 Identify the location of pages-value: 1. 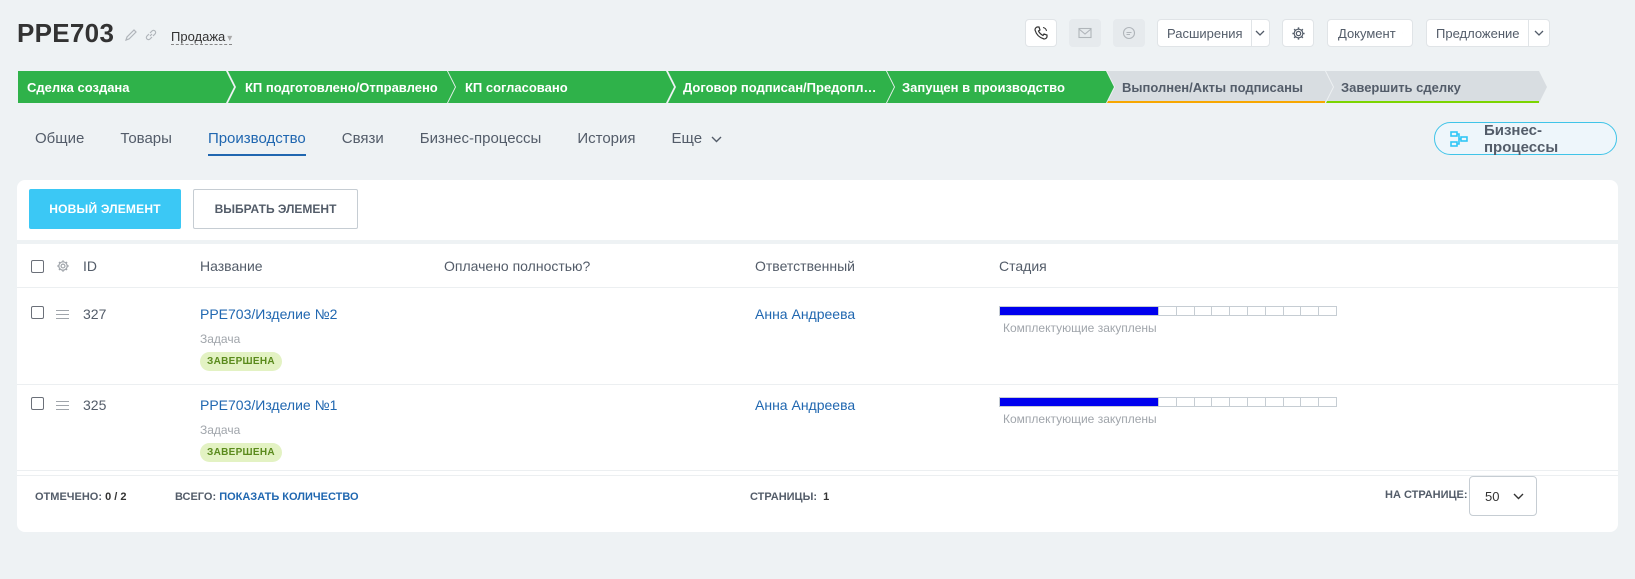
(826, 497).